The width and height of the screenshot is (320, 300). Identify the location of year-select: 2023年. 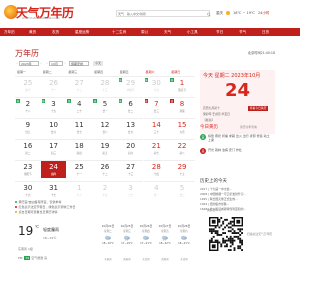
(29, 63).